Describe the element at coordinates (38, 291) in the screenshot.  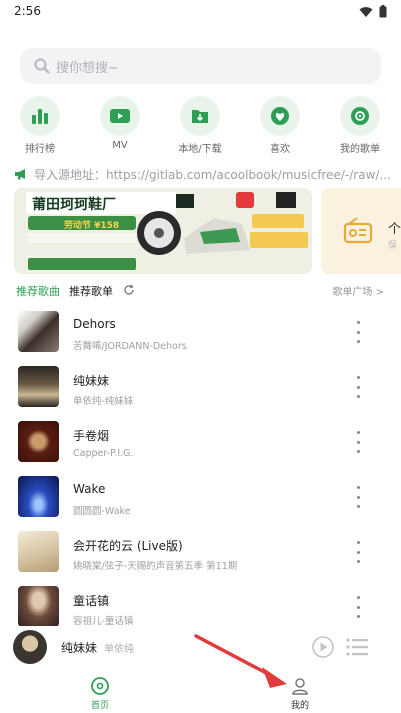
I see `tab-recommend-songs: 推荐歌曲` at that location.